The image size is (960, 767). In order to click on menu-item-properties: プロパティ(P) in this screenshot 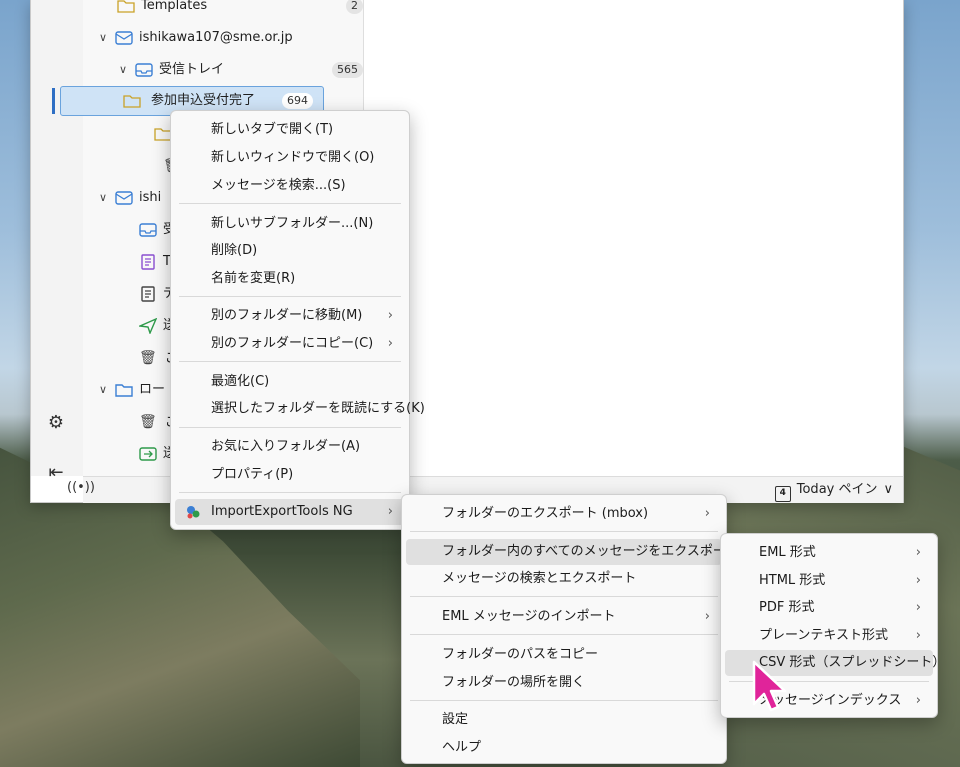, I will do `click(290, 475)`.